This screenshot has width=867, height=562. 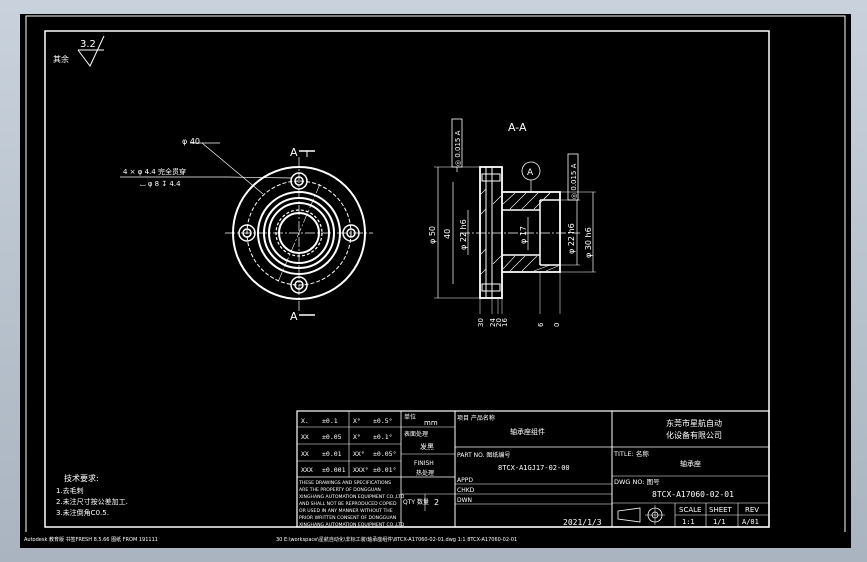 What do you see at coordinates (361, 470) in the screenshot?
I see `tol-r3-c2: XXX°` at bounding box center [361, 470].